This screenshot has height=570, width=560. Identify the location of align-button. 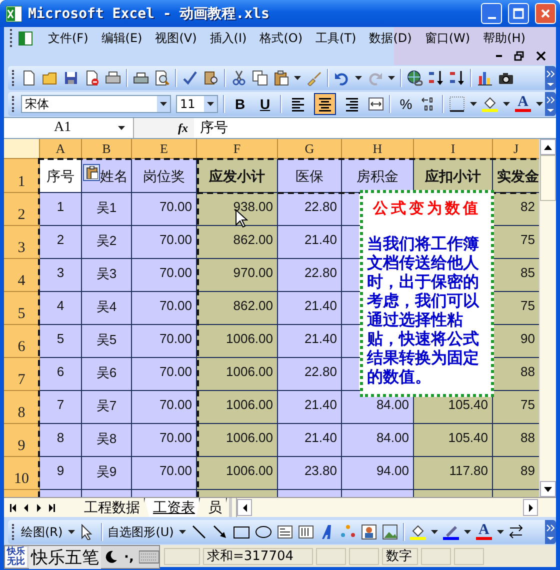
(325, 104).